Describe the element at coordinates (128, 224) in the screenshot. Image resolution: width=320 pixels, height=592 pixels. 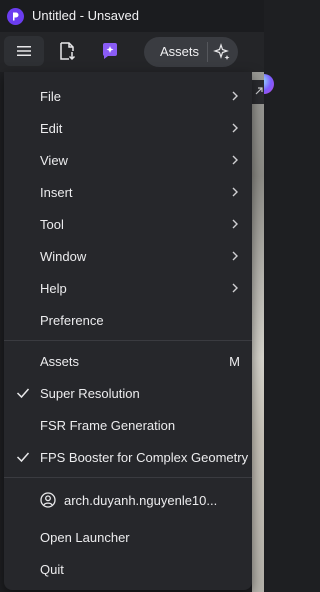
I see `menu-item-tool: Tool` at that location.